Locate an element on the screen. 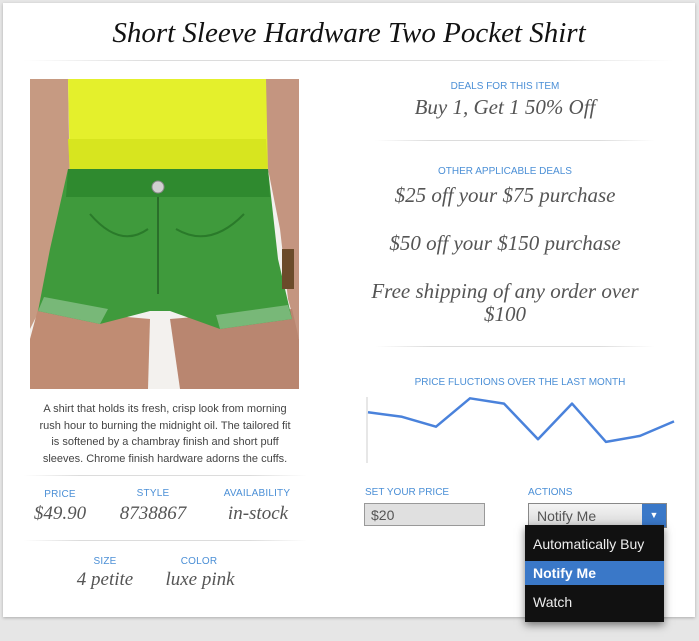 Image resolution: width=699 pixels, height=641 pixels. menu-item-watch: Watch is located at coordinates (594, 602).